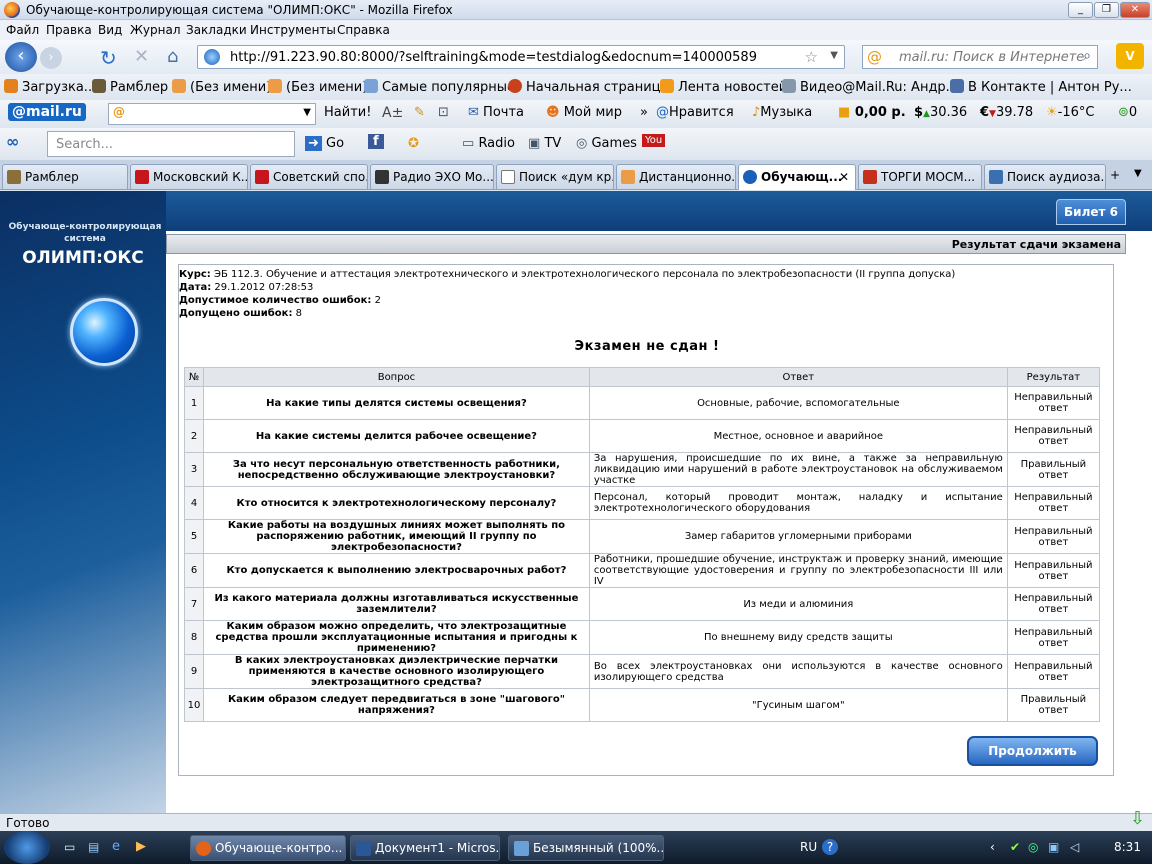 The image size is (1152, 864). What do you see at coordinates (544, 143) in the screenshot?
I see `tv-button: ▣ TV` at bounding box center [544, 143].